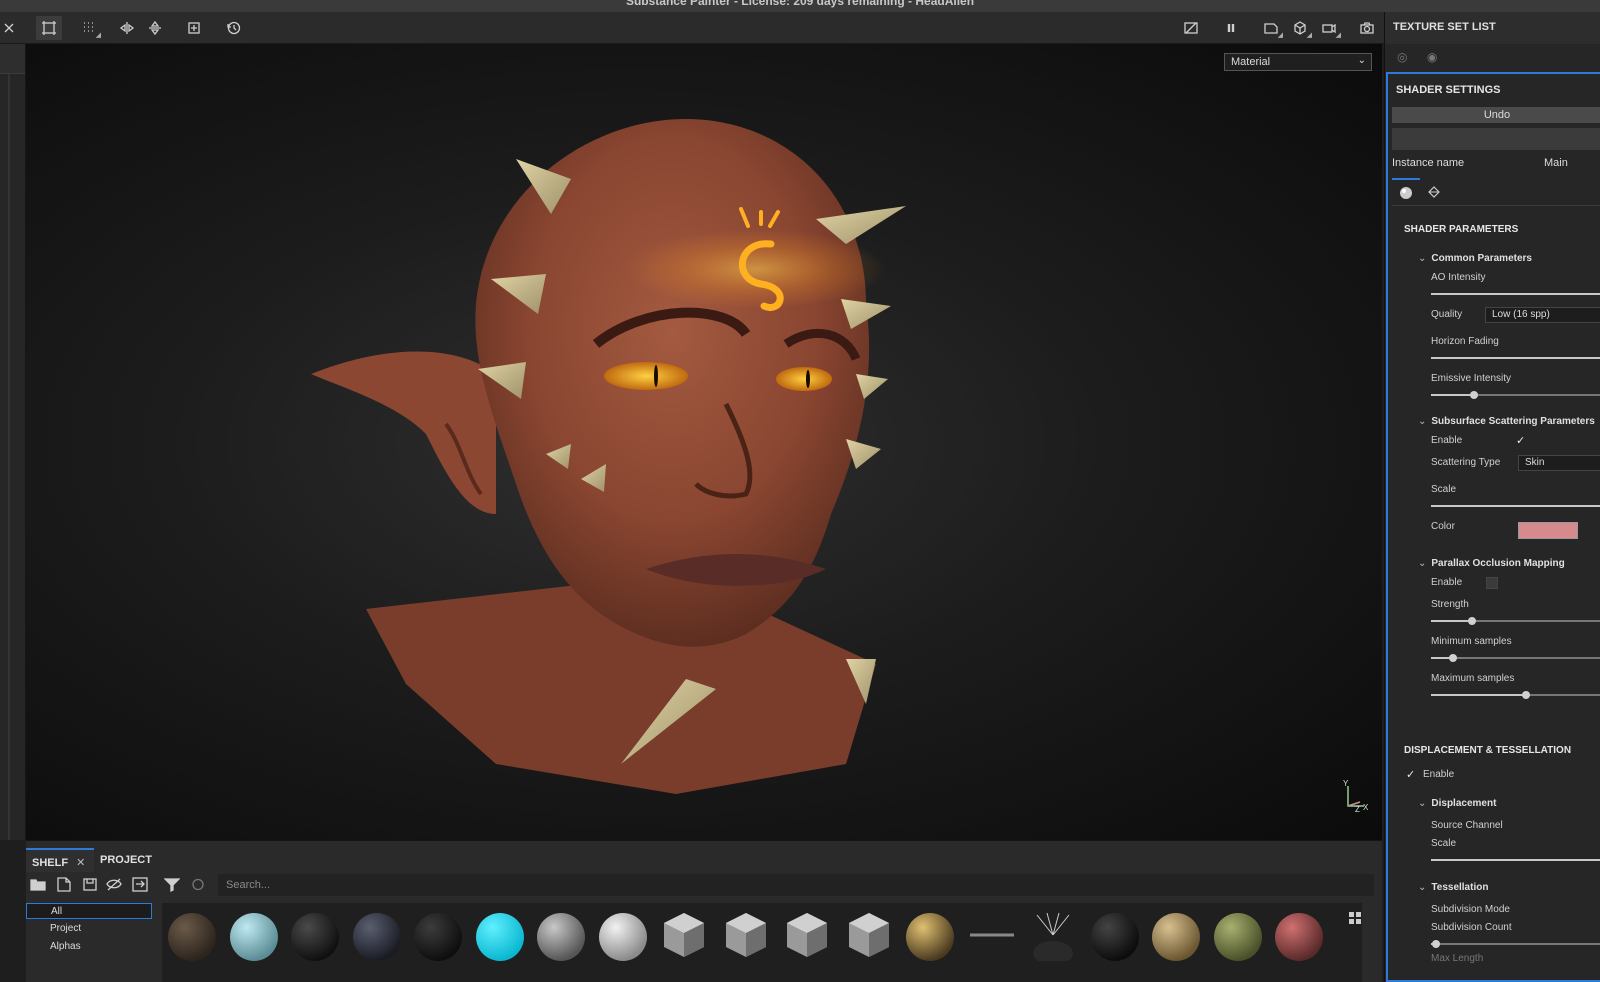  Describe the element at coordinates (1473, 678) in the screenshot. I see `pom-max-samples-label: Maximum samples` at that location.